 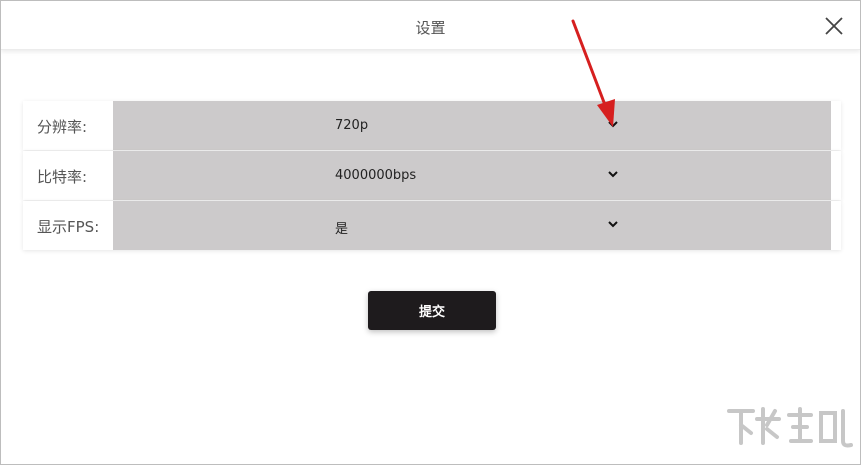 I want to click on dialog-titlebar: 设置, so click(x=430, y=25).